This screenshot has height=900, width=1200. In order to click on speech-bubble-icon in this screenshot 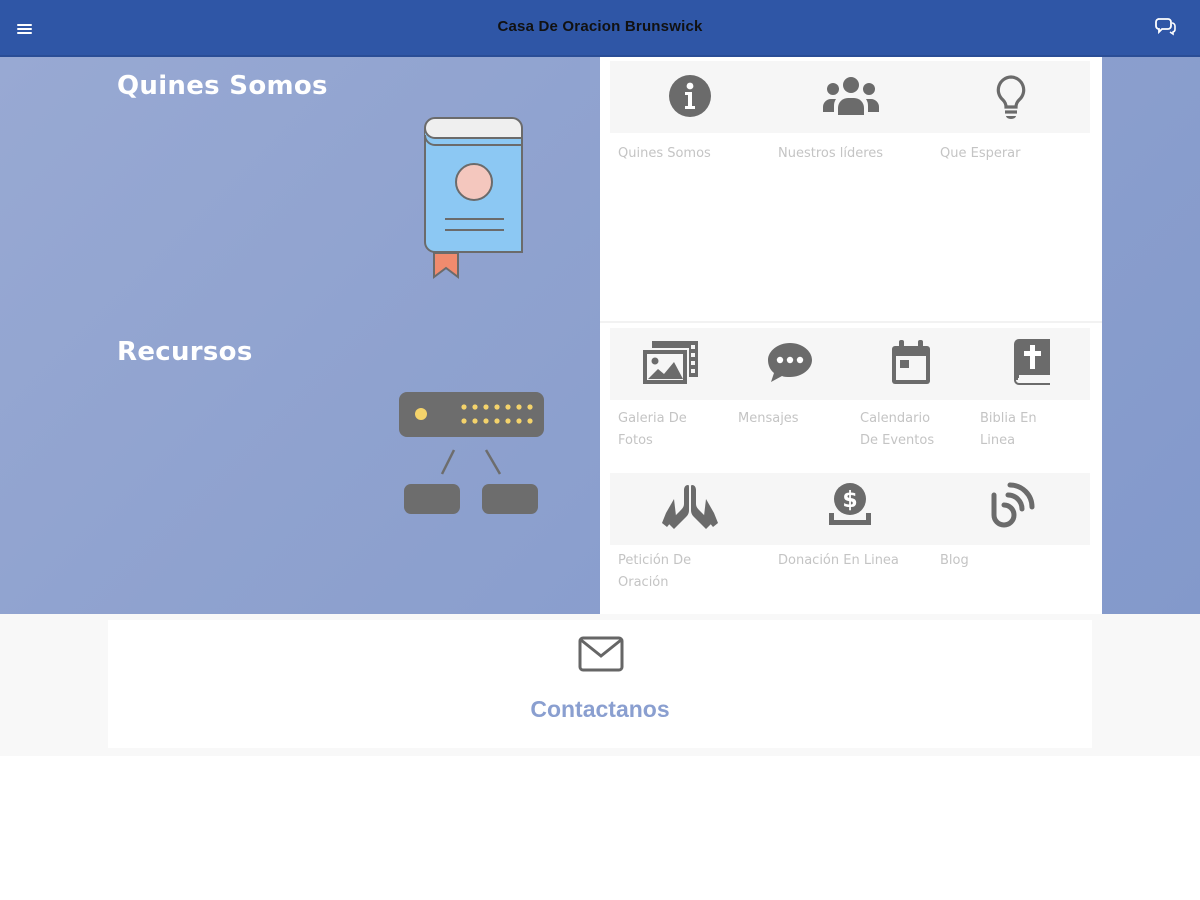, I will do `click(790, 364)`.